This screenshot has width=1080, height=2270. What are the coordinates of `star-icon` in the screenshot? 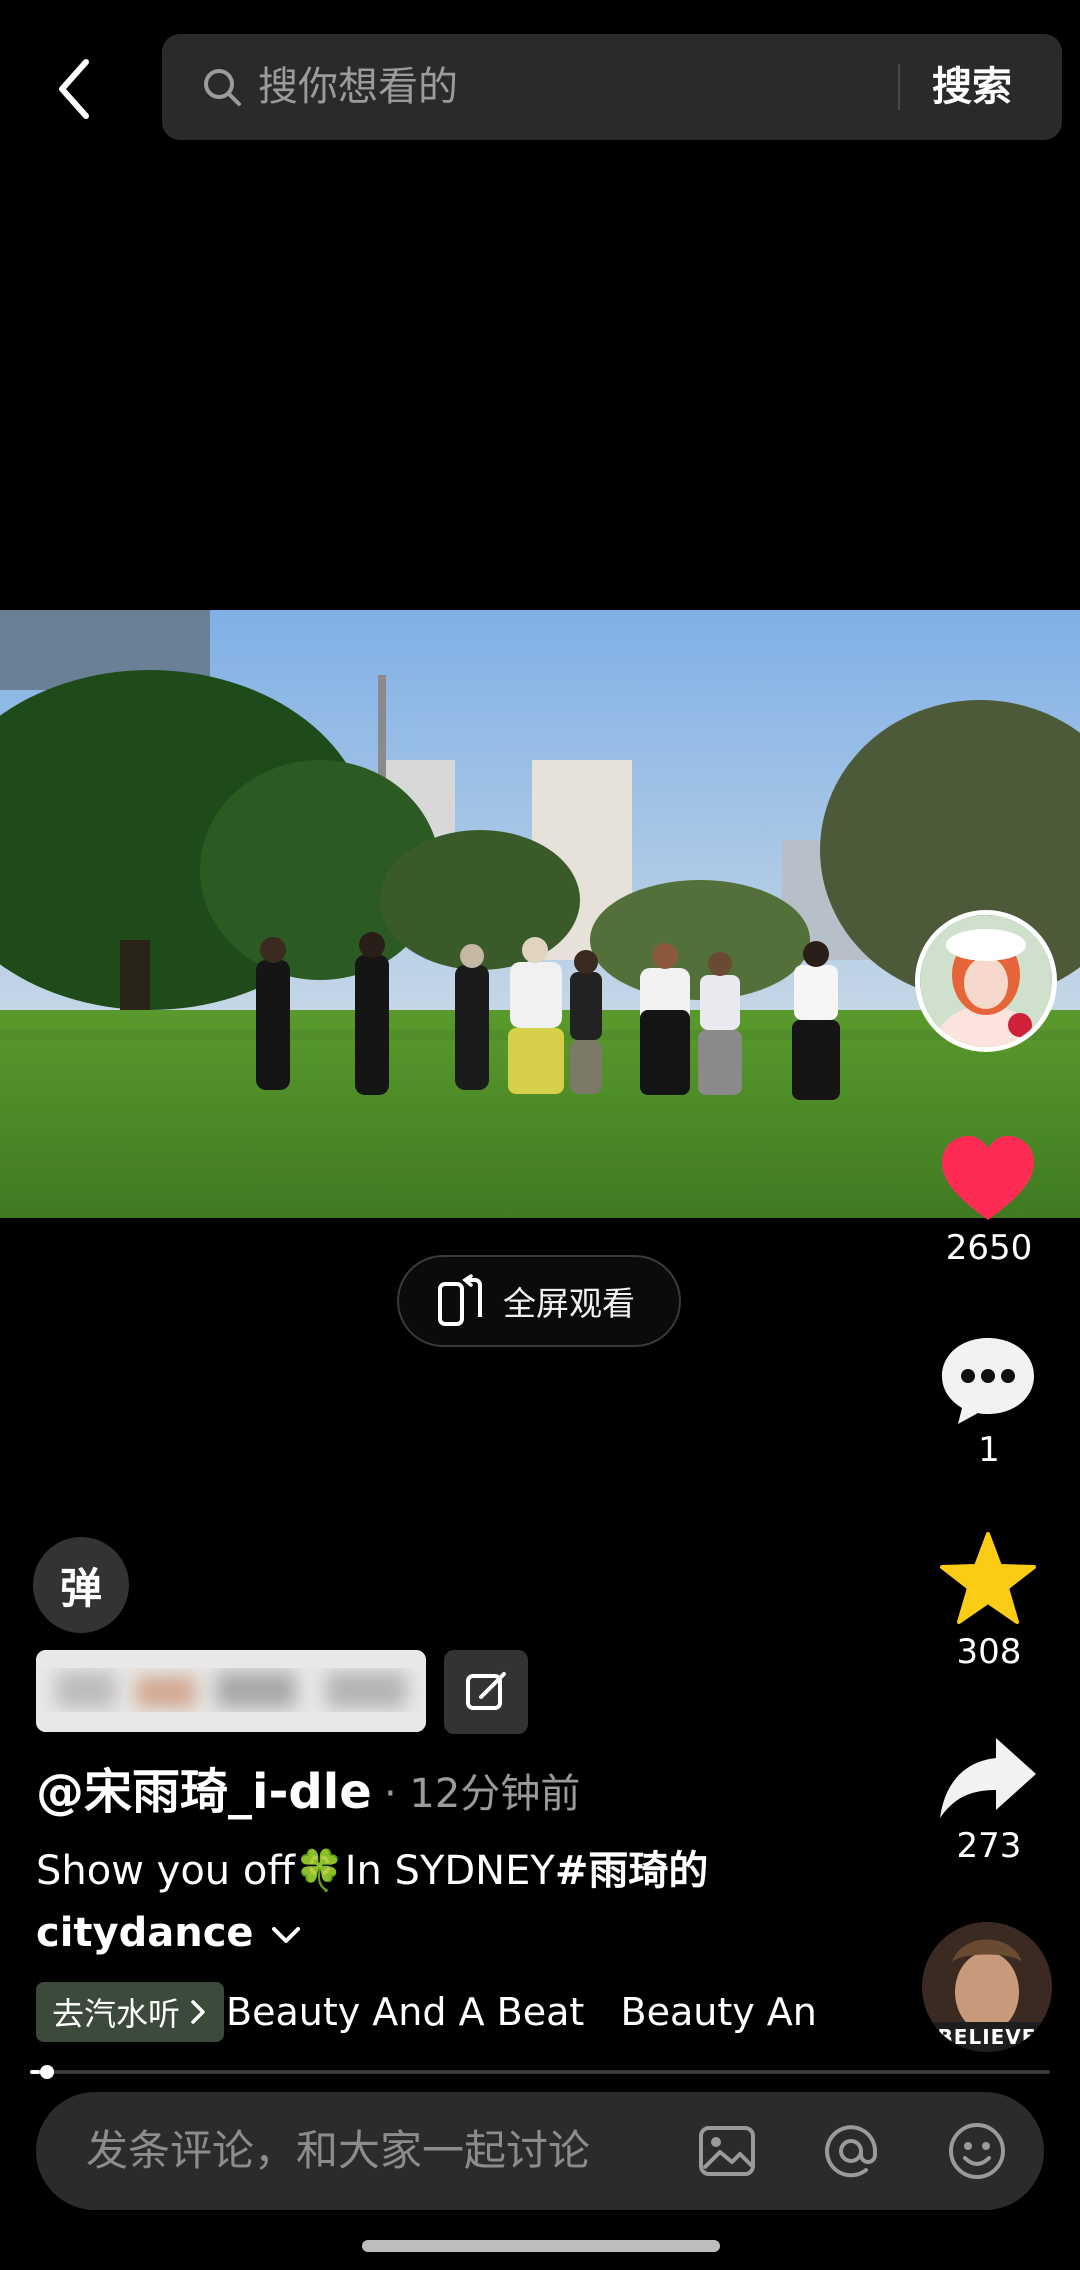 It's located at (988, 1580).